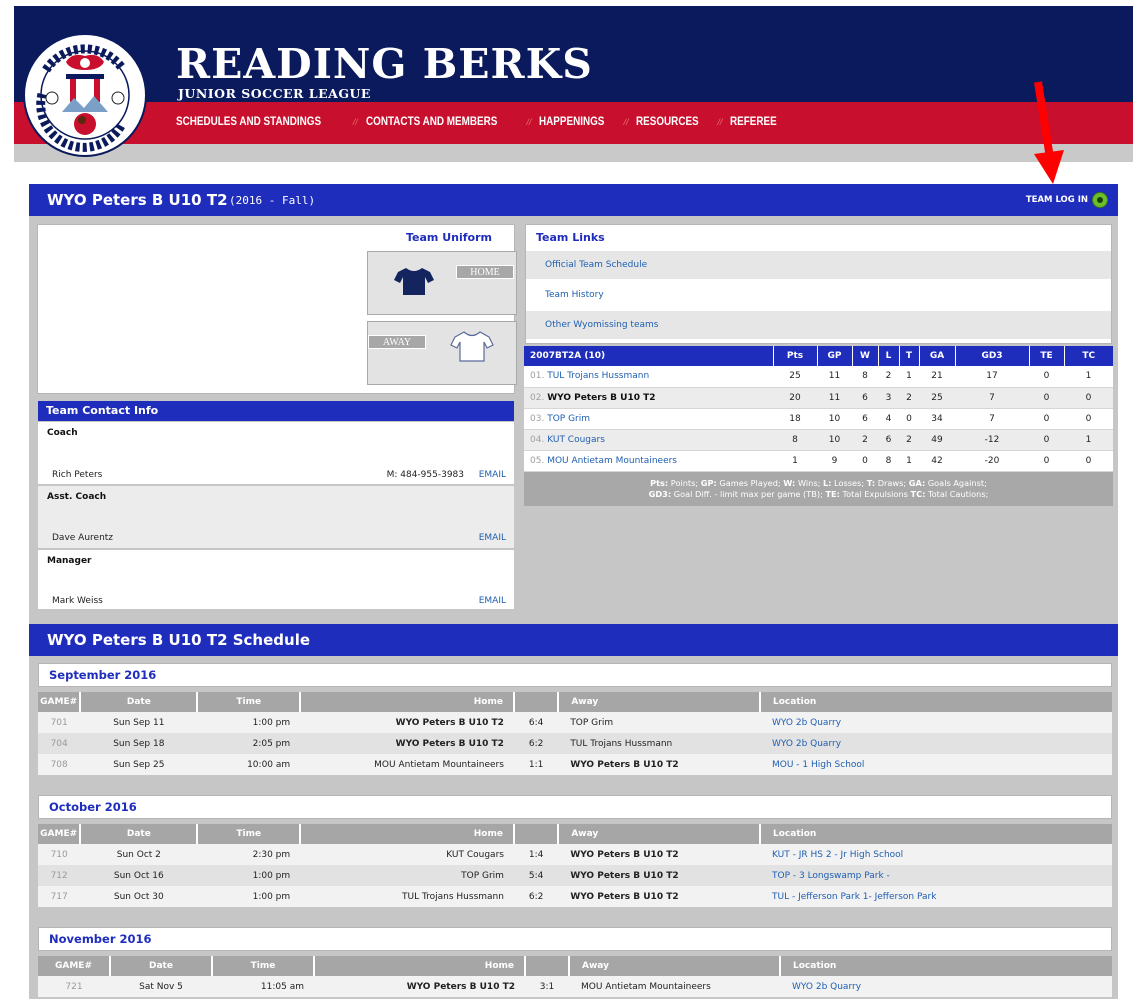 The height and width of the screenshot is (999, 1133). What do you see at coordinates (832, 493) in the screenshot?
I see `legend-key: TE:` at bounding box center [832, 493].